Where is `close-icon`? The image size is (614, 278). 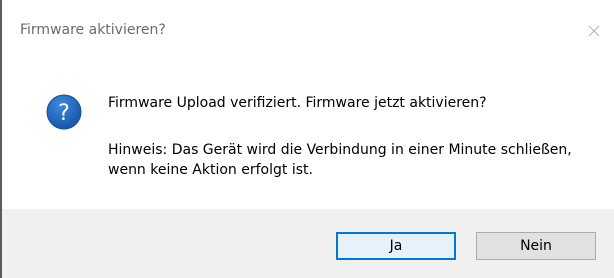 close-icon is located at coordinates (594, 31).